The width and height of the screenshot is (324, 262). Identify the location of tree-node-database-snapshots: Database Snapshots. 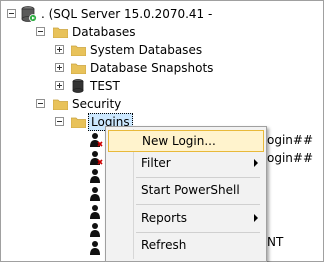
(162, 68).